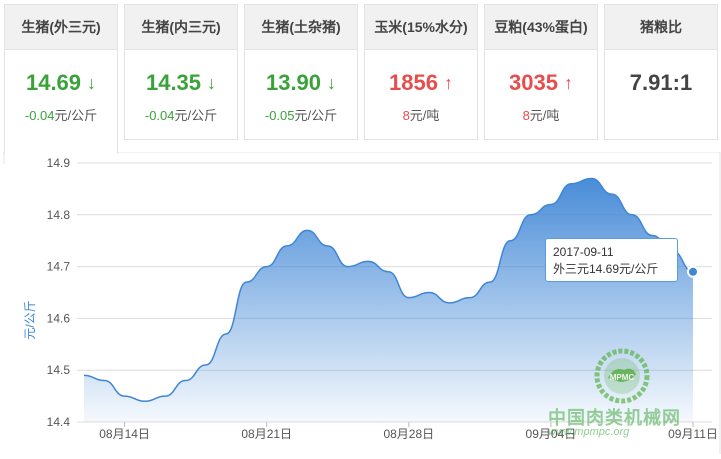 This screenshot has height=459, width=721. Describe the element at coordinates (181, 27) in the screenshot. I see `card-title: 生猪(内三元)` at that location.